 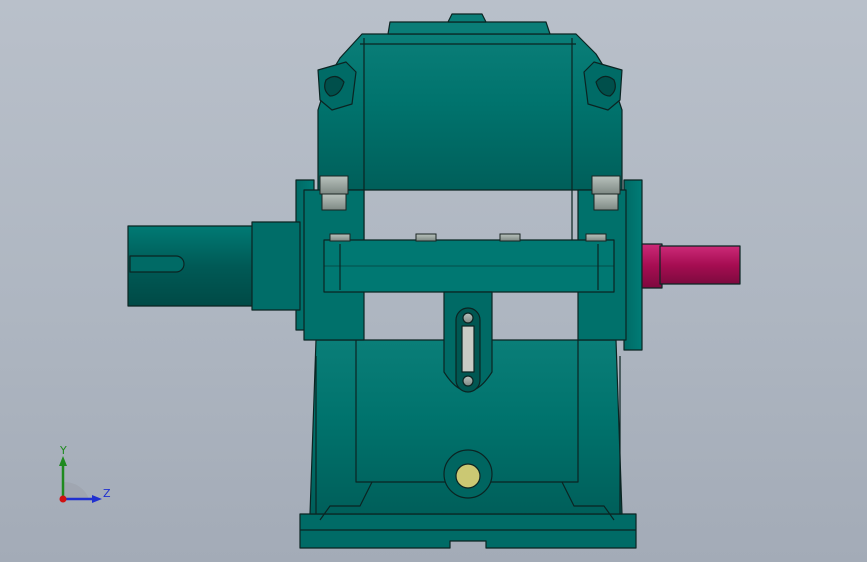 What do you see at coordinates (276, 266) in the screenshot?
I see `input-shaft-collar` at bounding box center [276, 266].